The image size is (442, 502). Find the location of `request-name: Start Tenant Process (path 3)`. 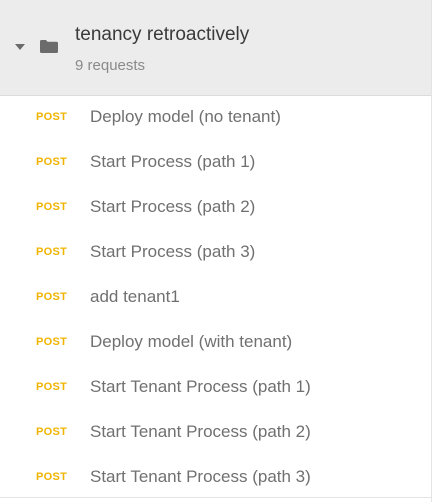

request-name: Start Tenant Process (path 3) is located at coordinates (200, 476).